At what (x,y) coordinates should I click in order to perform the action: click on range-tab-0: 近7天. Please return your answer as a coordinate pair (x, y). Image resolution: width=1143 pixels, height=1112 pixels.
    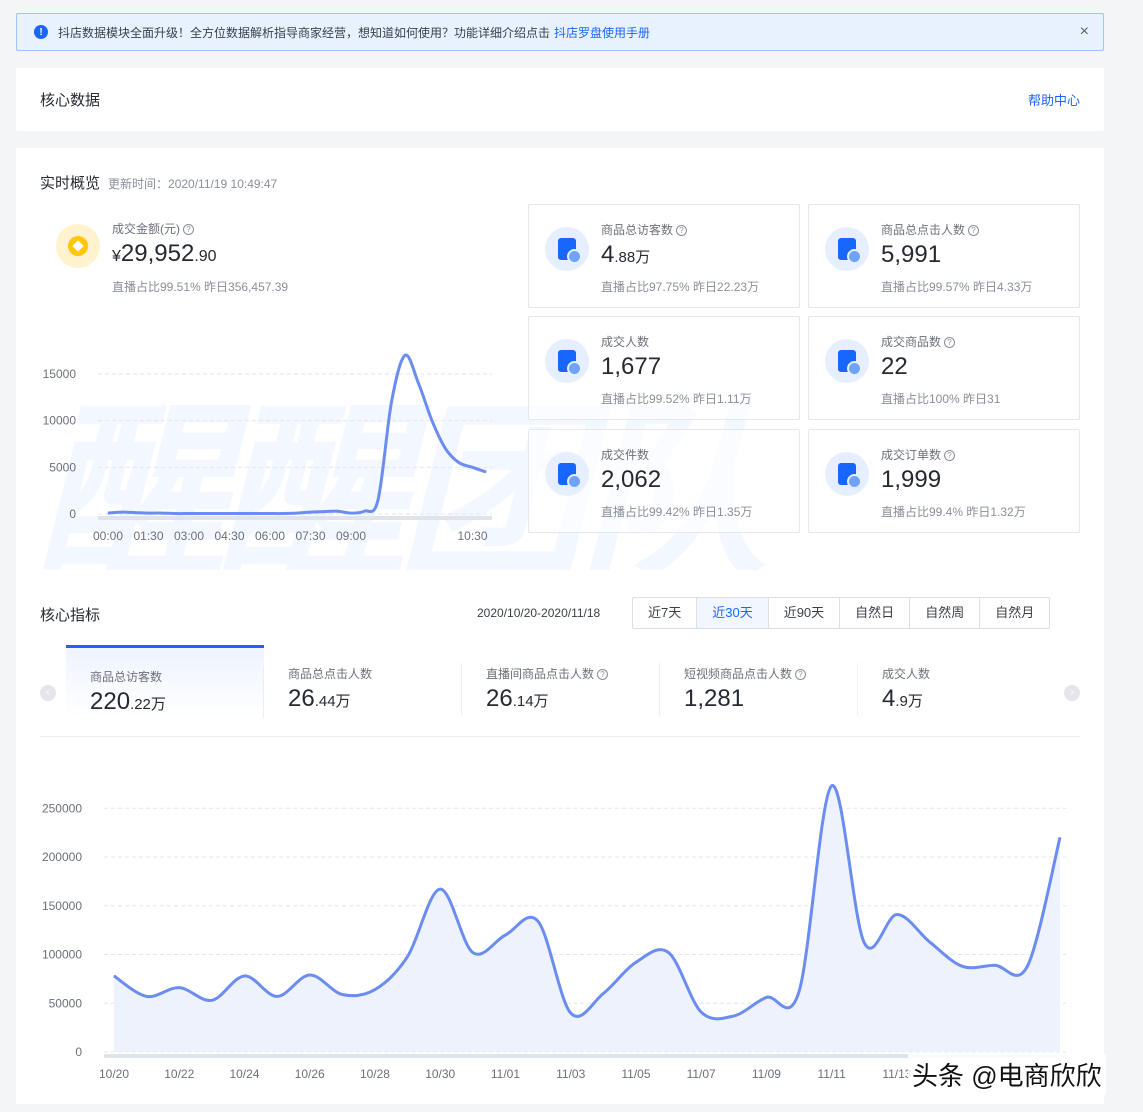
    Looking at the image, I should click on (664, 613).